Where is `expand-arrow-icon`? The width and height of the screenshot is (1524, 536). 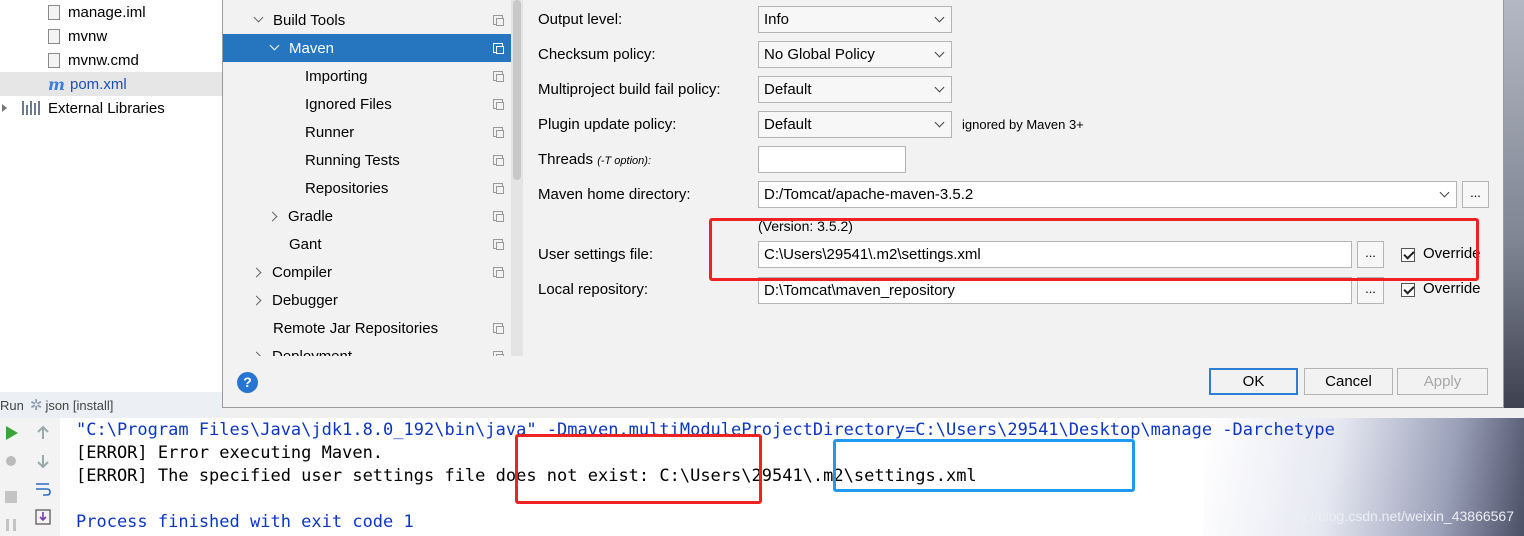 expand-arrow-icon is located at coordinates (4, 108).